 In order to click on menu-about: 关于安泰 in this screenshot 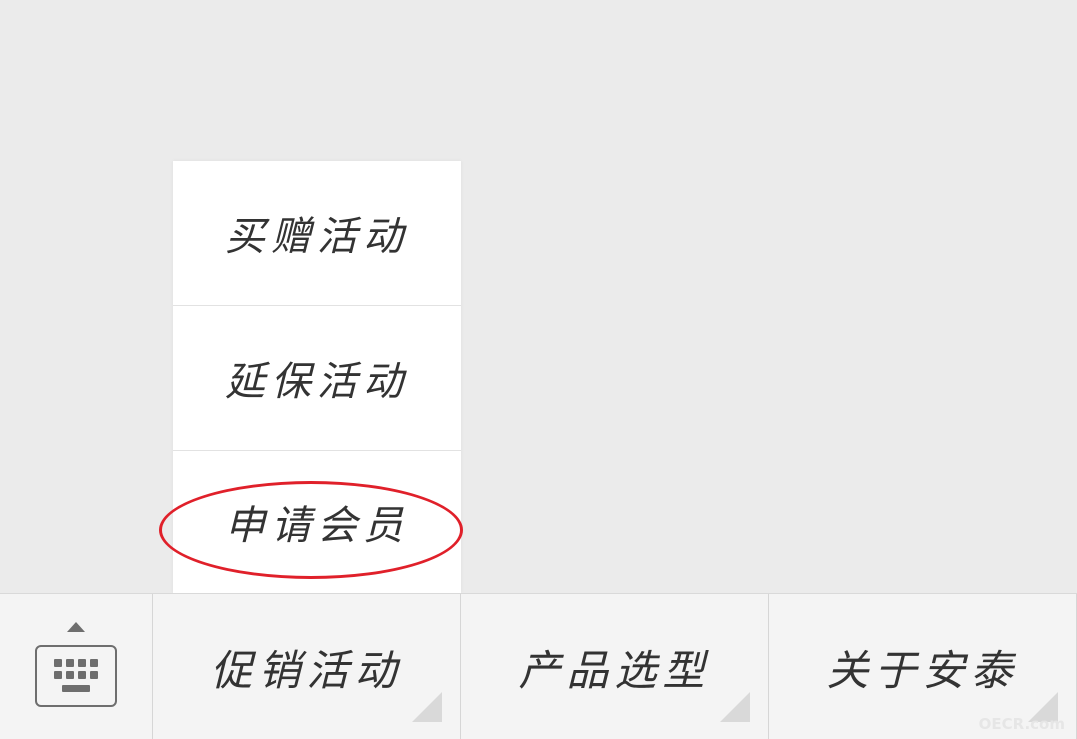, I will do `click(922, 666)`.